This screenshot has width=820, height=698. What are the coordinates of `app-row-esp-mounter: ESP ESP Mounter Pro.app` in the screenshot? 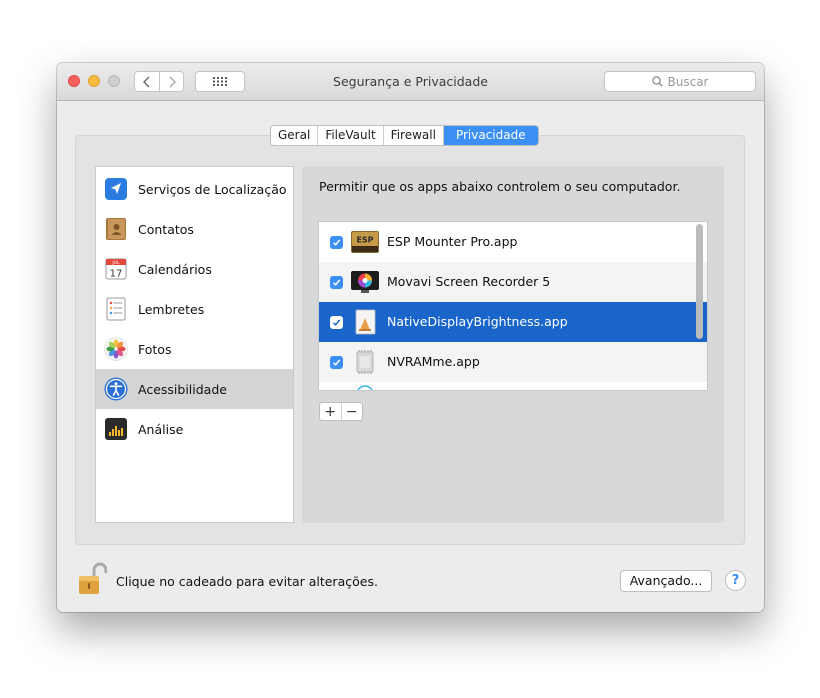 It's located at (513, 242).